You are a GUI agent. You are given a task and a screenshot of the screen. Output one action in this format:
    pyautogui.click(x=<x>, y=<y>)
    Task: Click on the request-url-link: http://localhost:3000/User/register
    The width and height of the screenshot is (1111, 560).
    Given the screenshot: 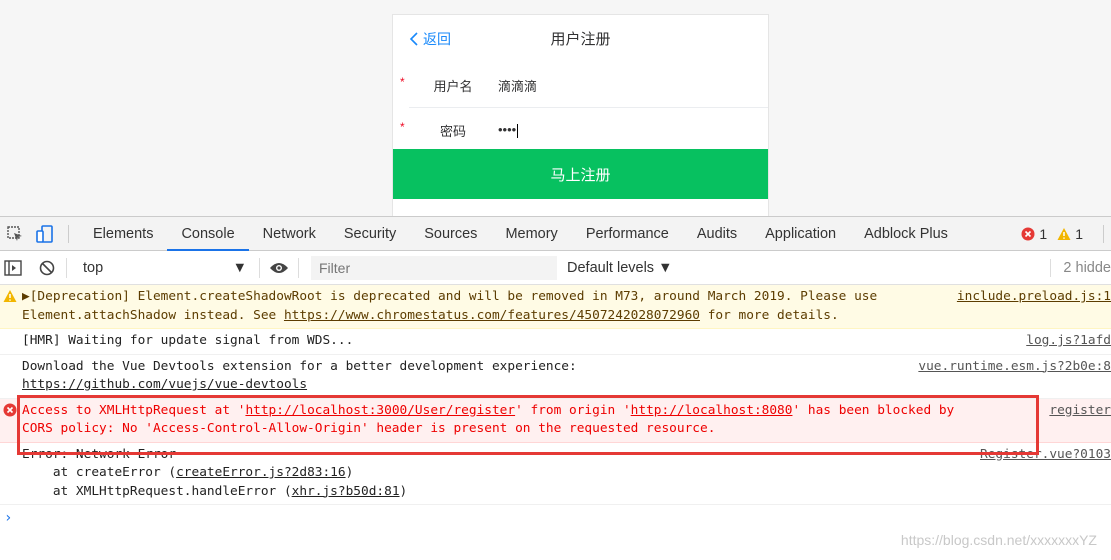 What is the action you would take?
    pyautogui.click(x=380, y=410)
    